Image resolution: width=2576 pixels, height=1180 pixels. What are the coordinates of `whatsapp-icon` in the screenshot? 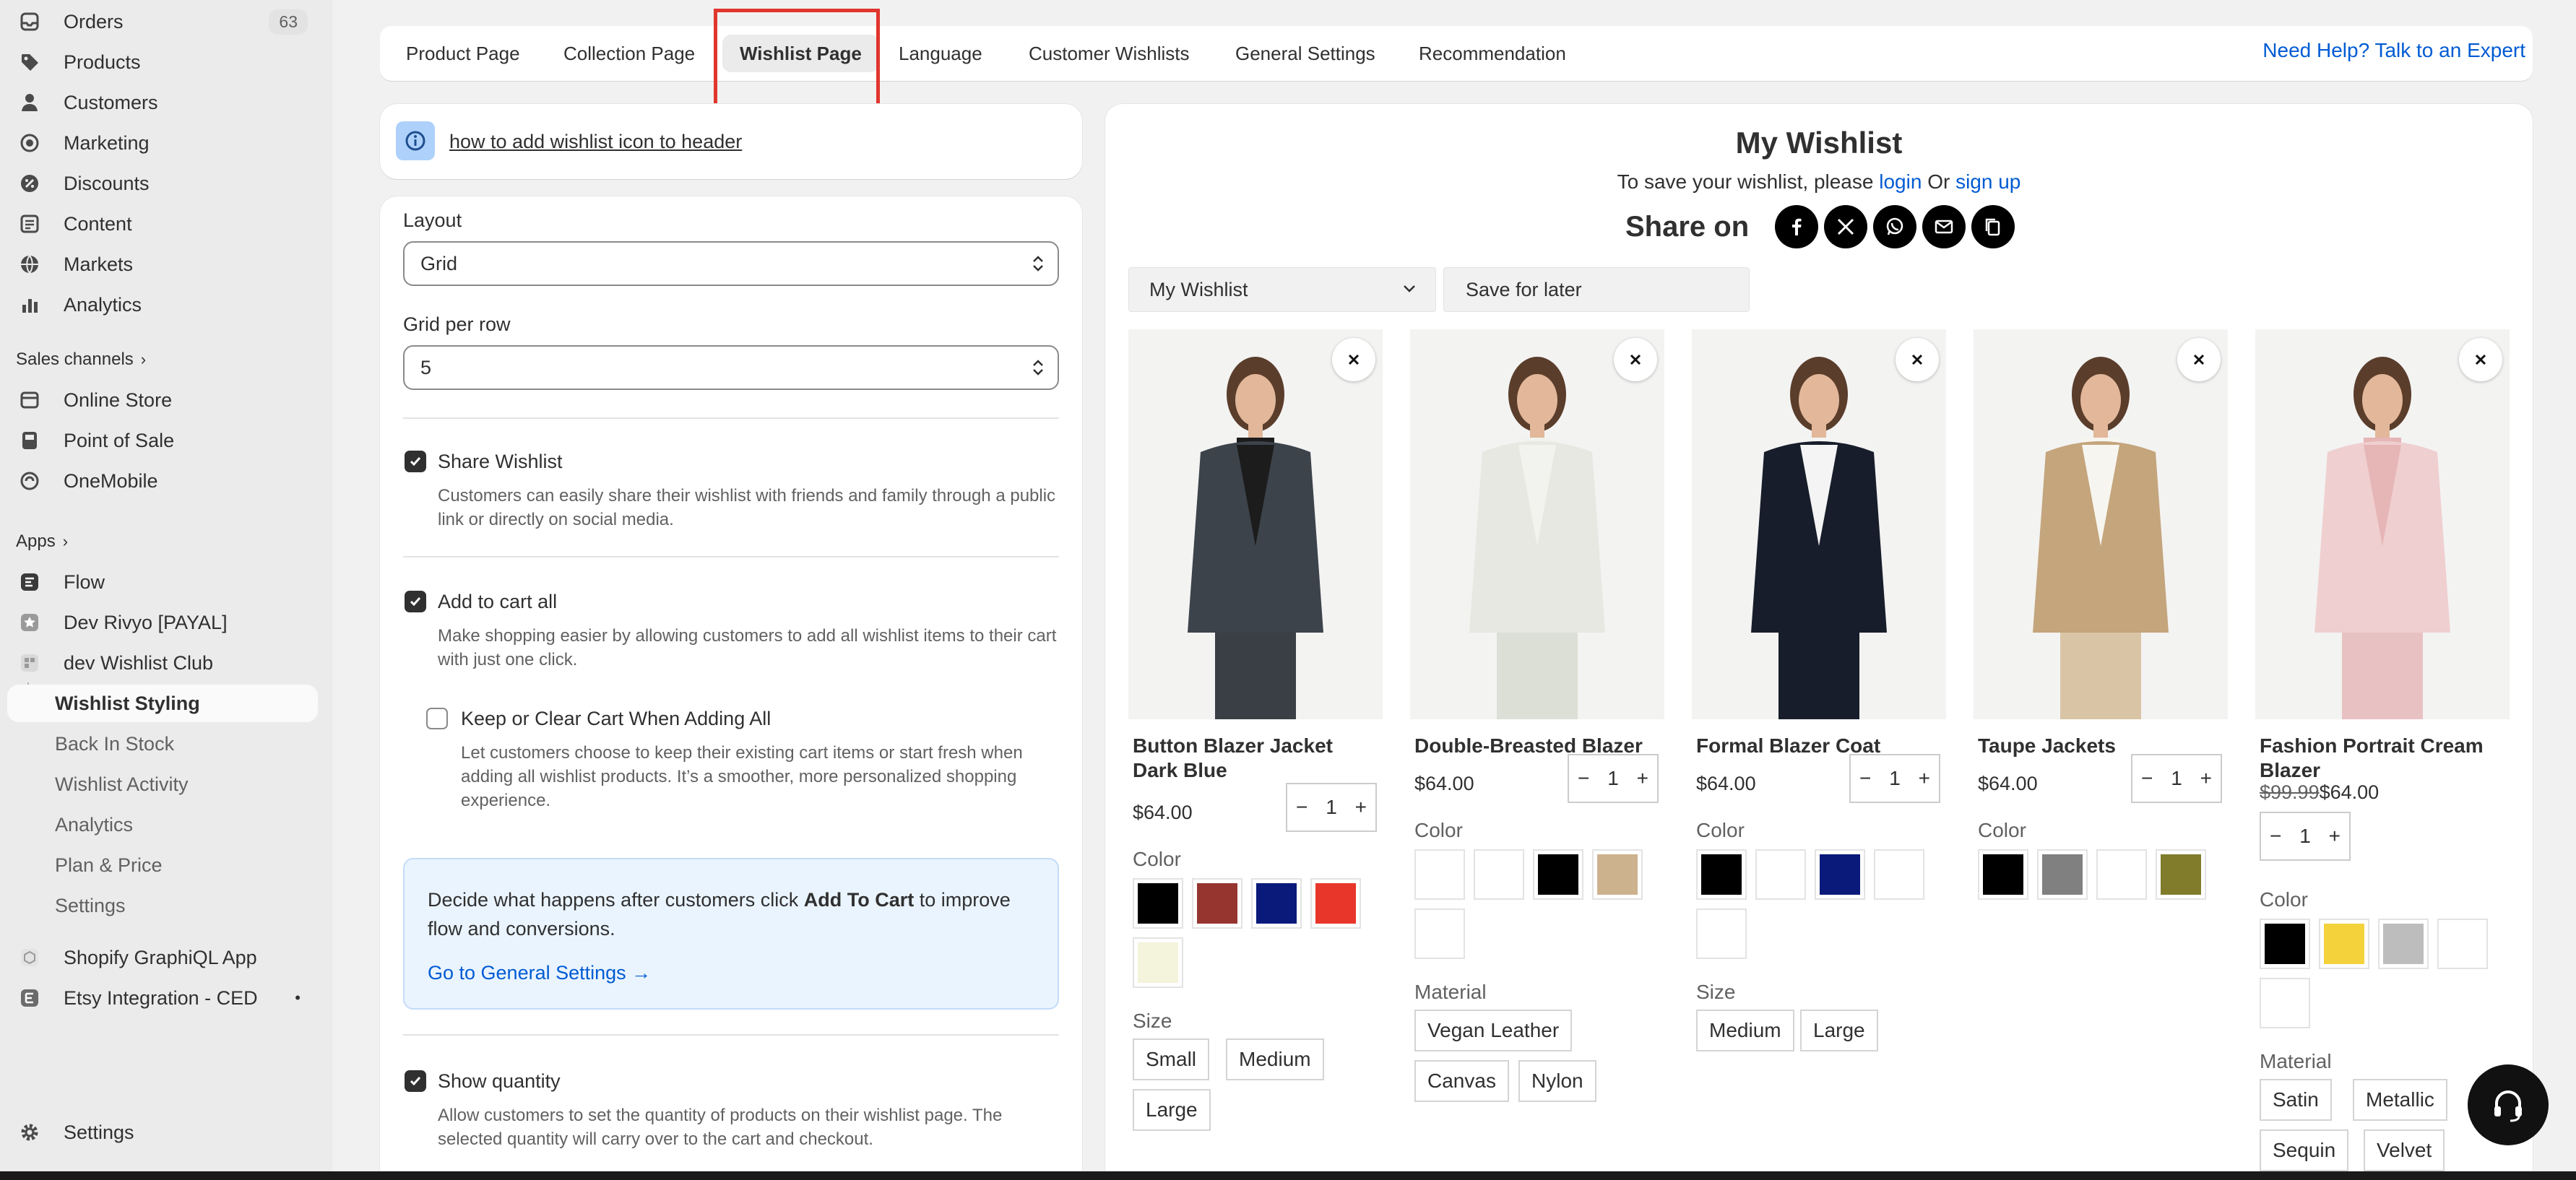 It's located at (1895, 226).